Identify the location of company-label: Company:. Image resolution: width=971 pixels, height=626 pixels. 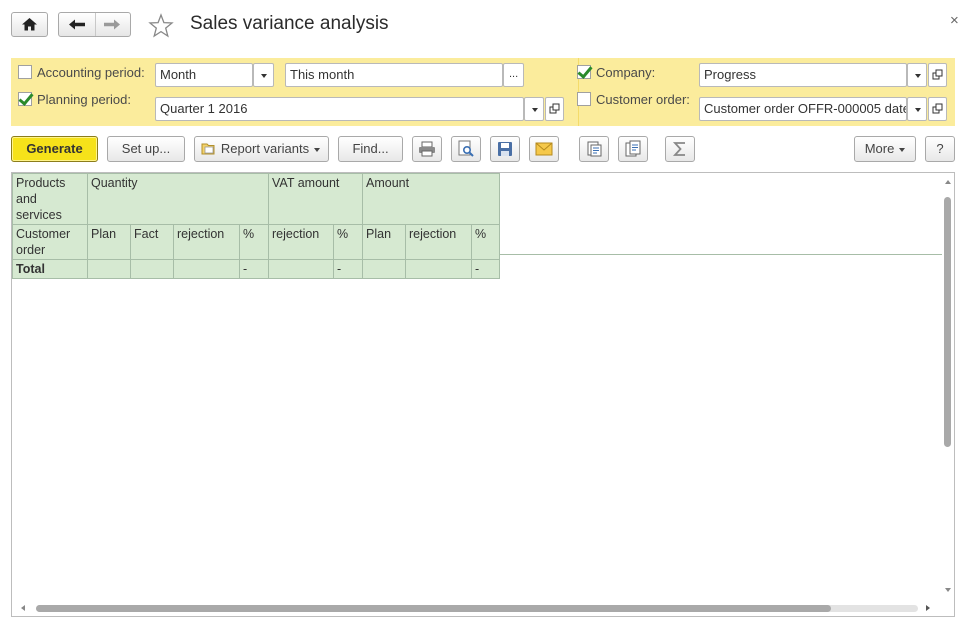
(626, 72).